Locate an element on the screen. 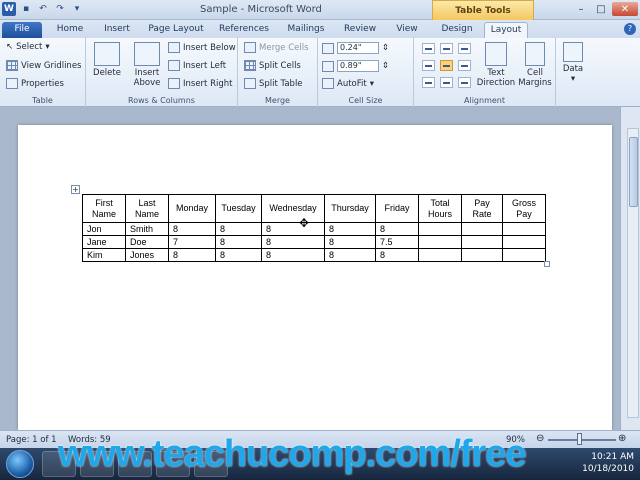 This screenshot has width=640, height=480. redo-icon: ↷ is located at coordinates (60, 9).